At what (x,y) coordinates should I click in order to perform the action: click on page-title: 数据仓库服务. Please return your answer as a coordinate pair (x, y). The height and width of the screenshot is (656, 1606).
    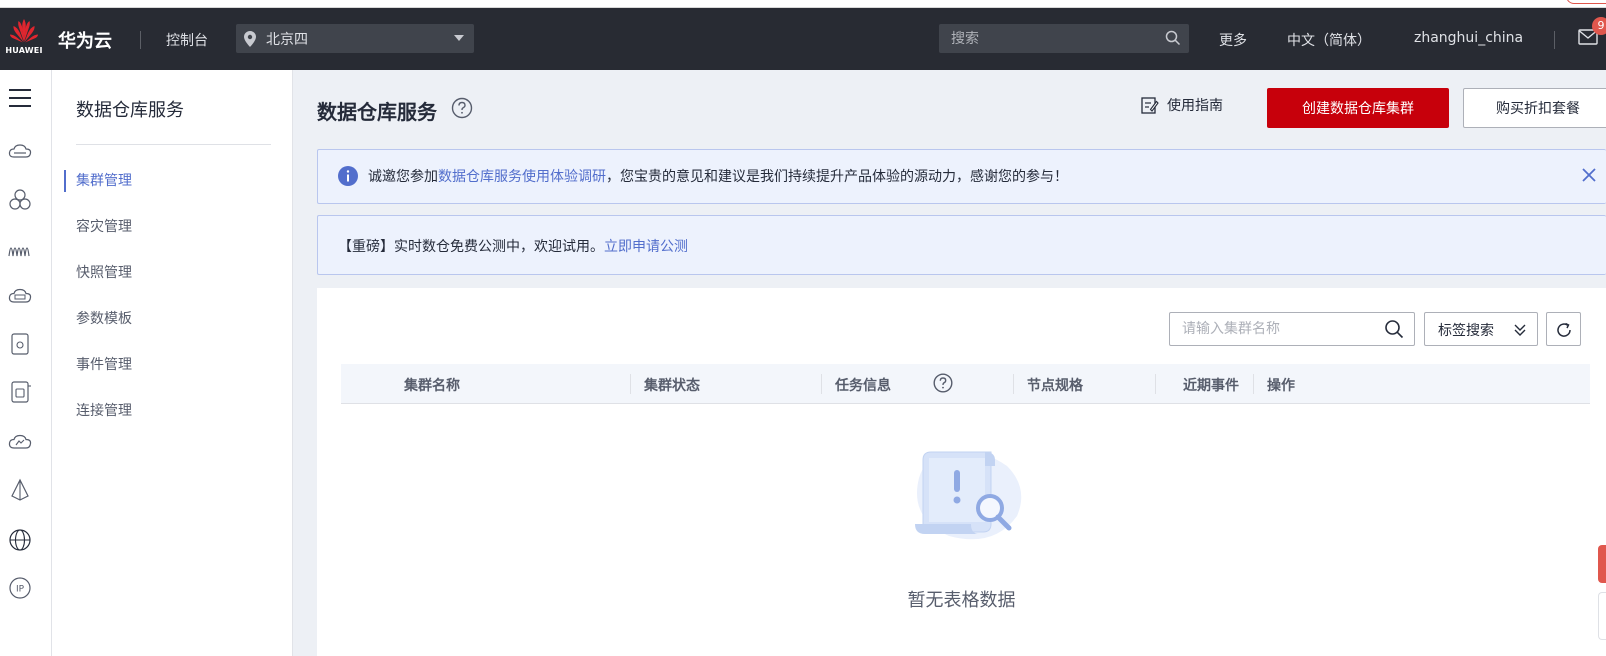
    Looking at the image, I should click on (377, 112).